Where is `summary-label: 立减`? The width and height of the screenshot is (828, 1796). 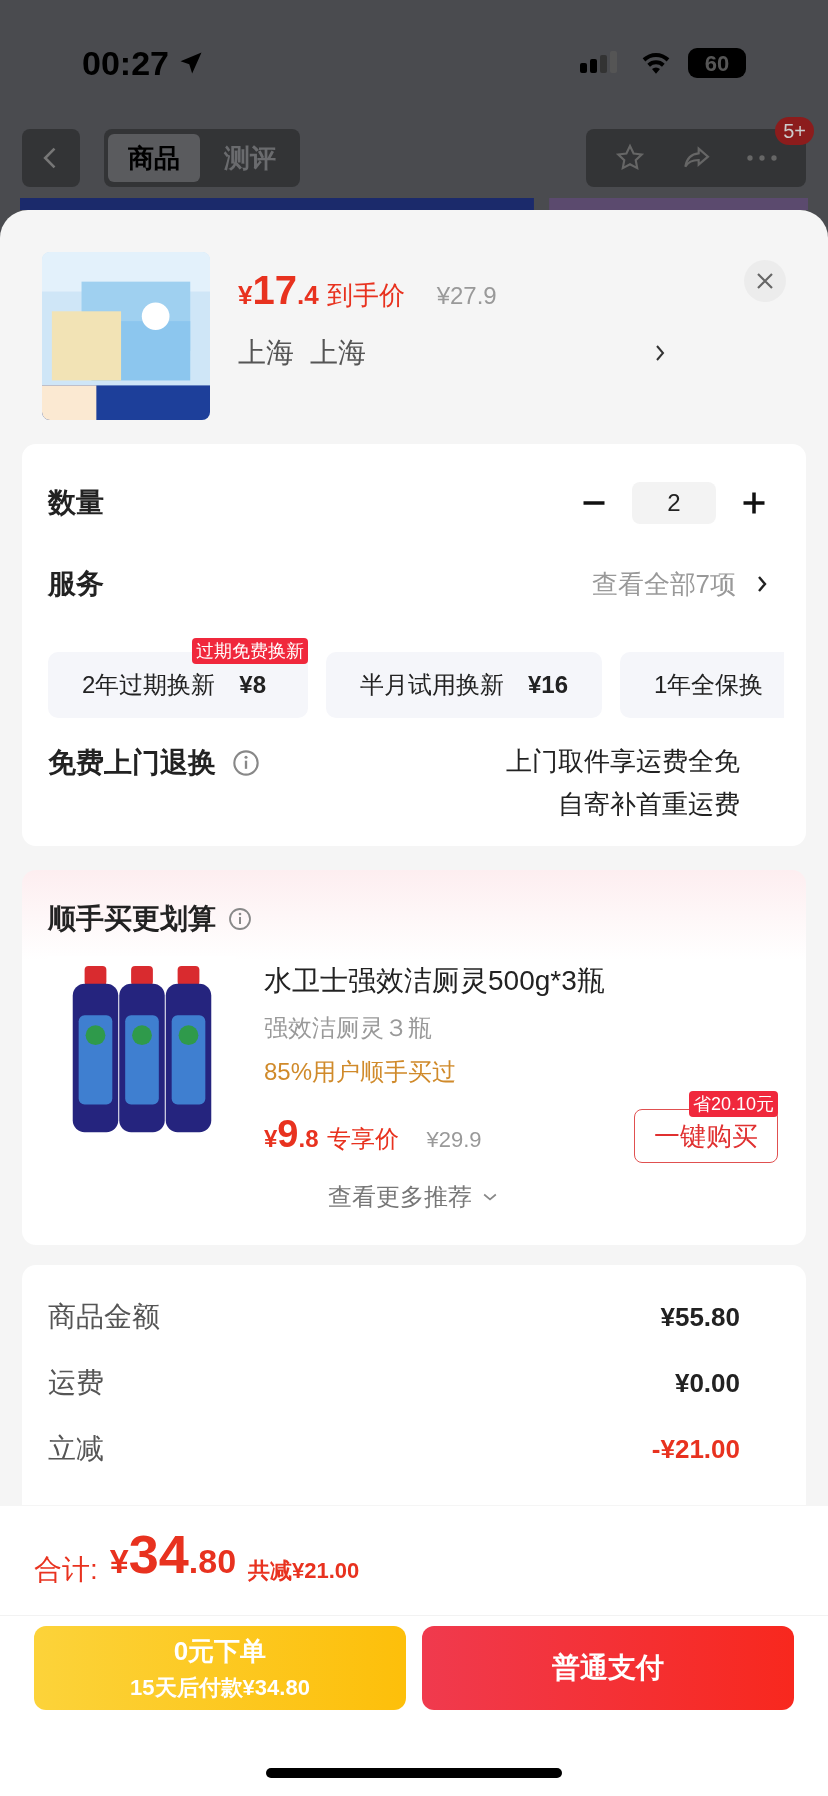
summary-label: 立减 is located at coordinates (76, 1449).